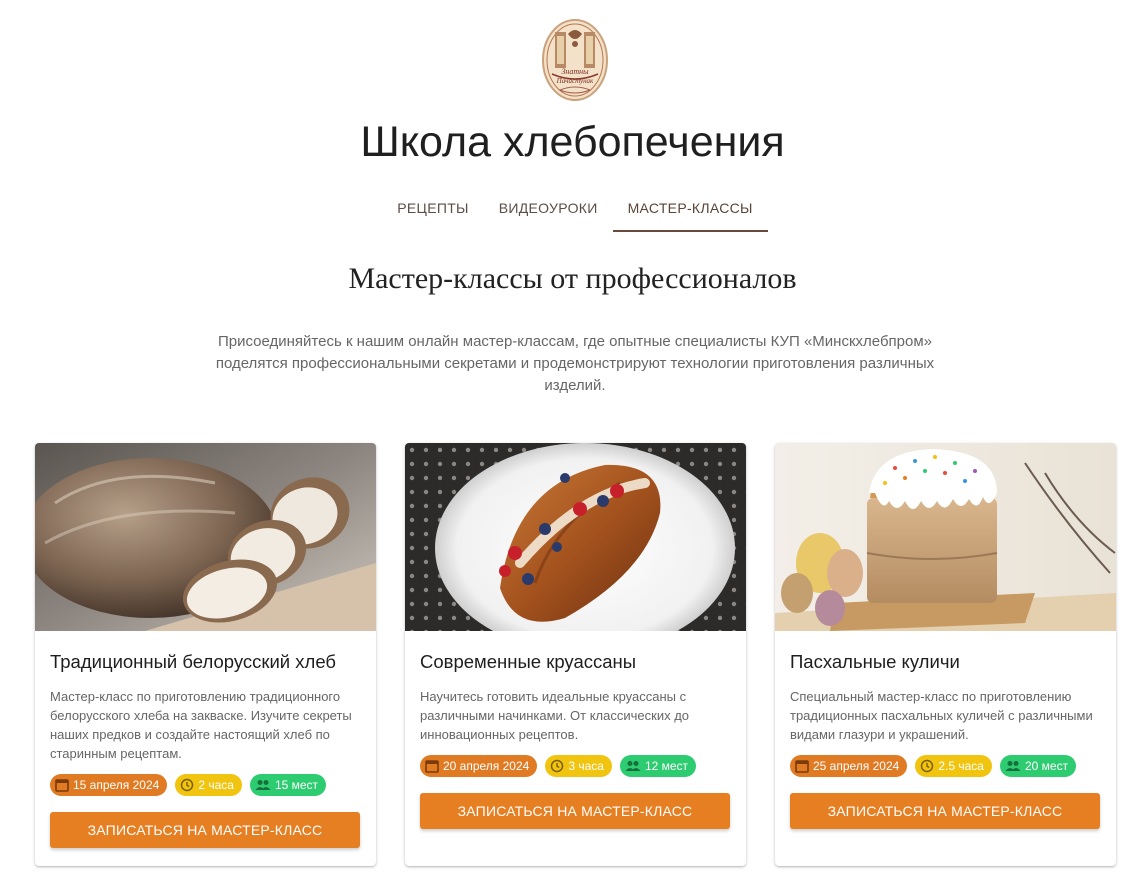 This screenshot has width=1145, height=893. I want to click on main-nav: РЕЦЕПТЫ ВИДЕОУРОКИ МАСТЕР-КЛАССЫ, so click(572, 210).